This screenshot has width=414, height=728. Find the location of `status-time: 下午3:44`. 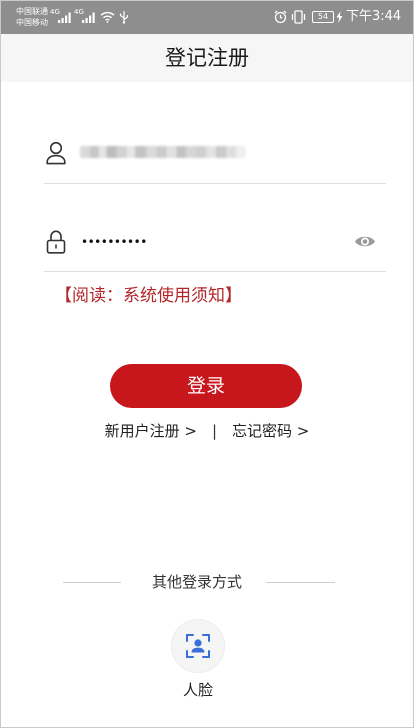

status-time: 下午3:44 is located at coordinates (374, 16).